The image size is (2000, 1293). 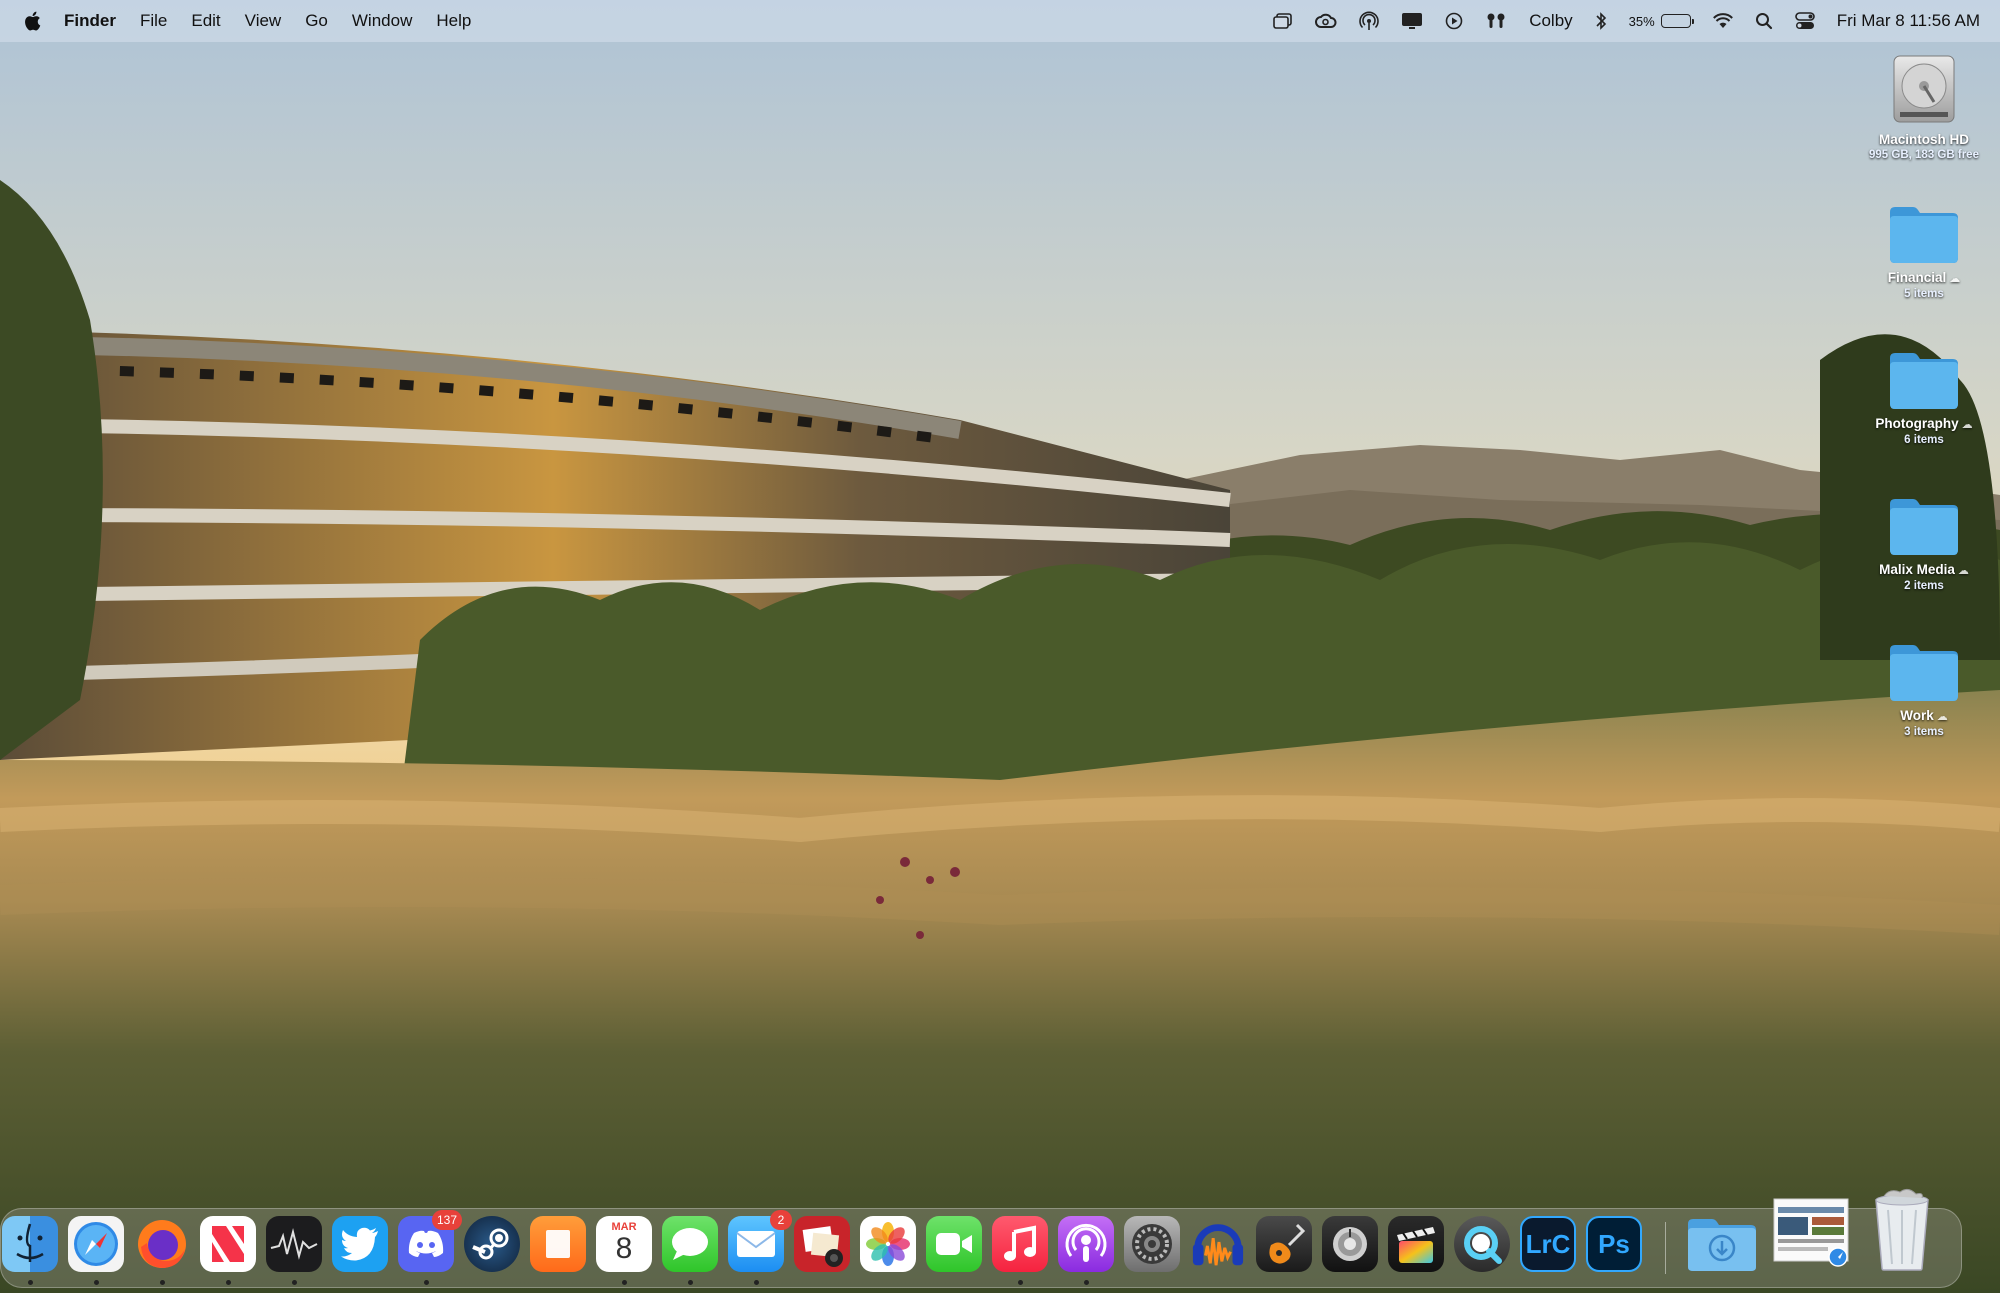 I want to click on folder-name: Photography, so click(x=1917, y=423).